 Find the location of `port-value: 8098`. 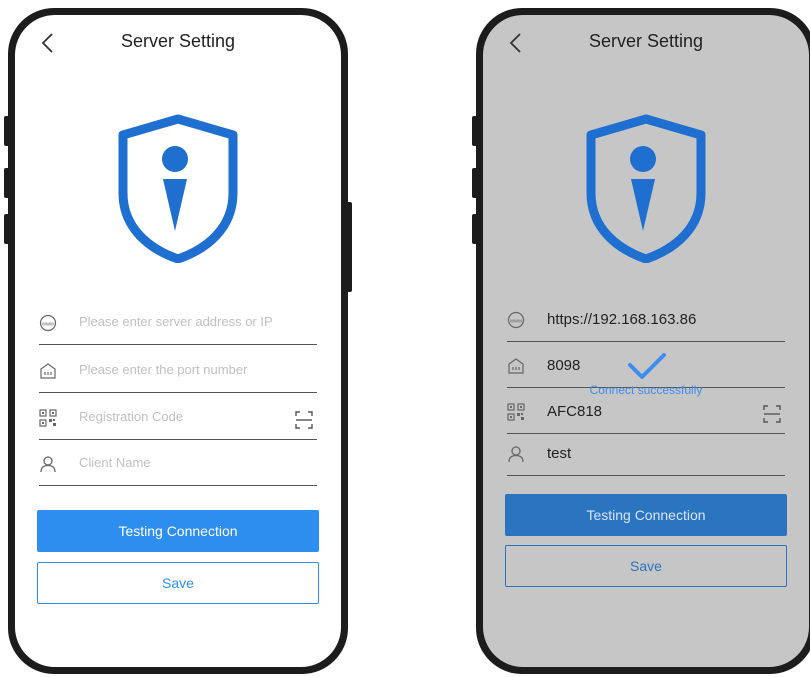

port-value: 8098 is located at coordinates (564, 365).